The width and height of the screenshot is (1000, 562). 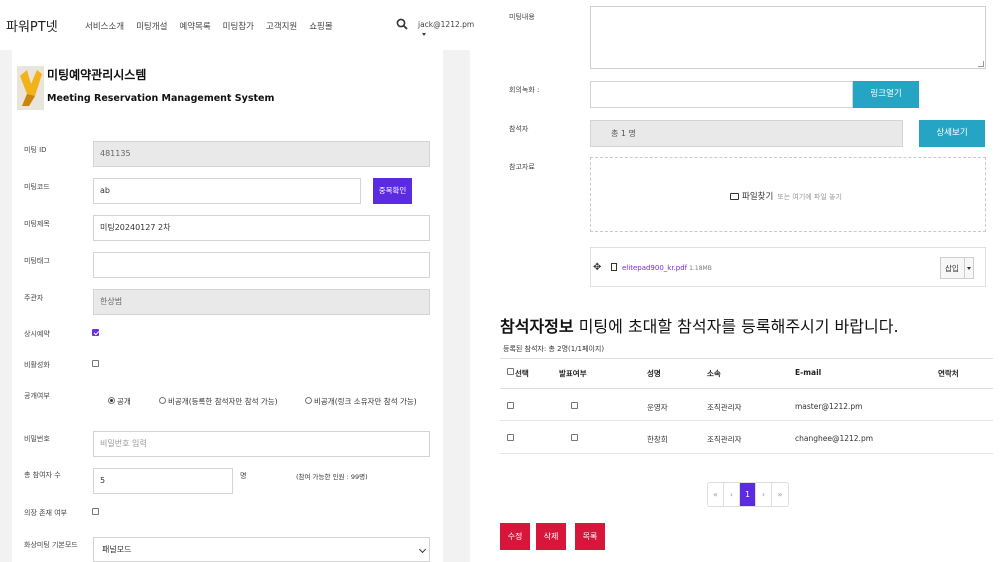 I want to click on pagination: « ‹ 1 › », so click(x=748, y=494).